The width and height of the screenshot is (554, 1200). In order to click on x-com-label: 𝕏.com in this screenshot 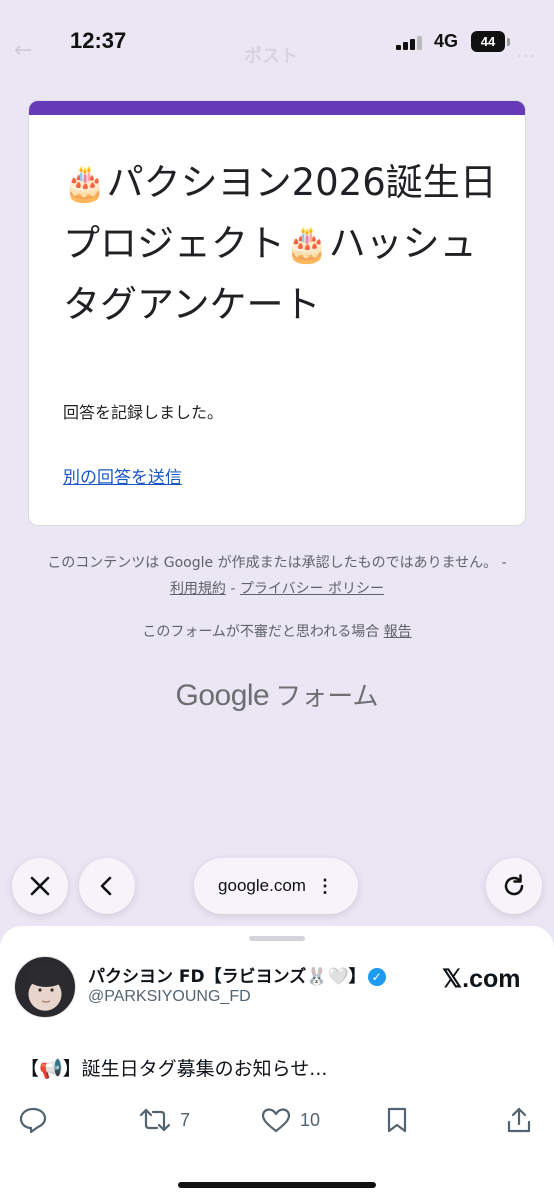, I will do `click(481, 979)`.